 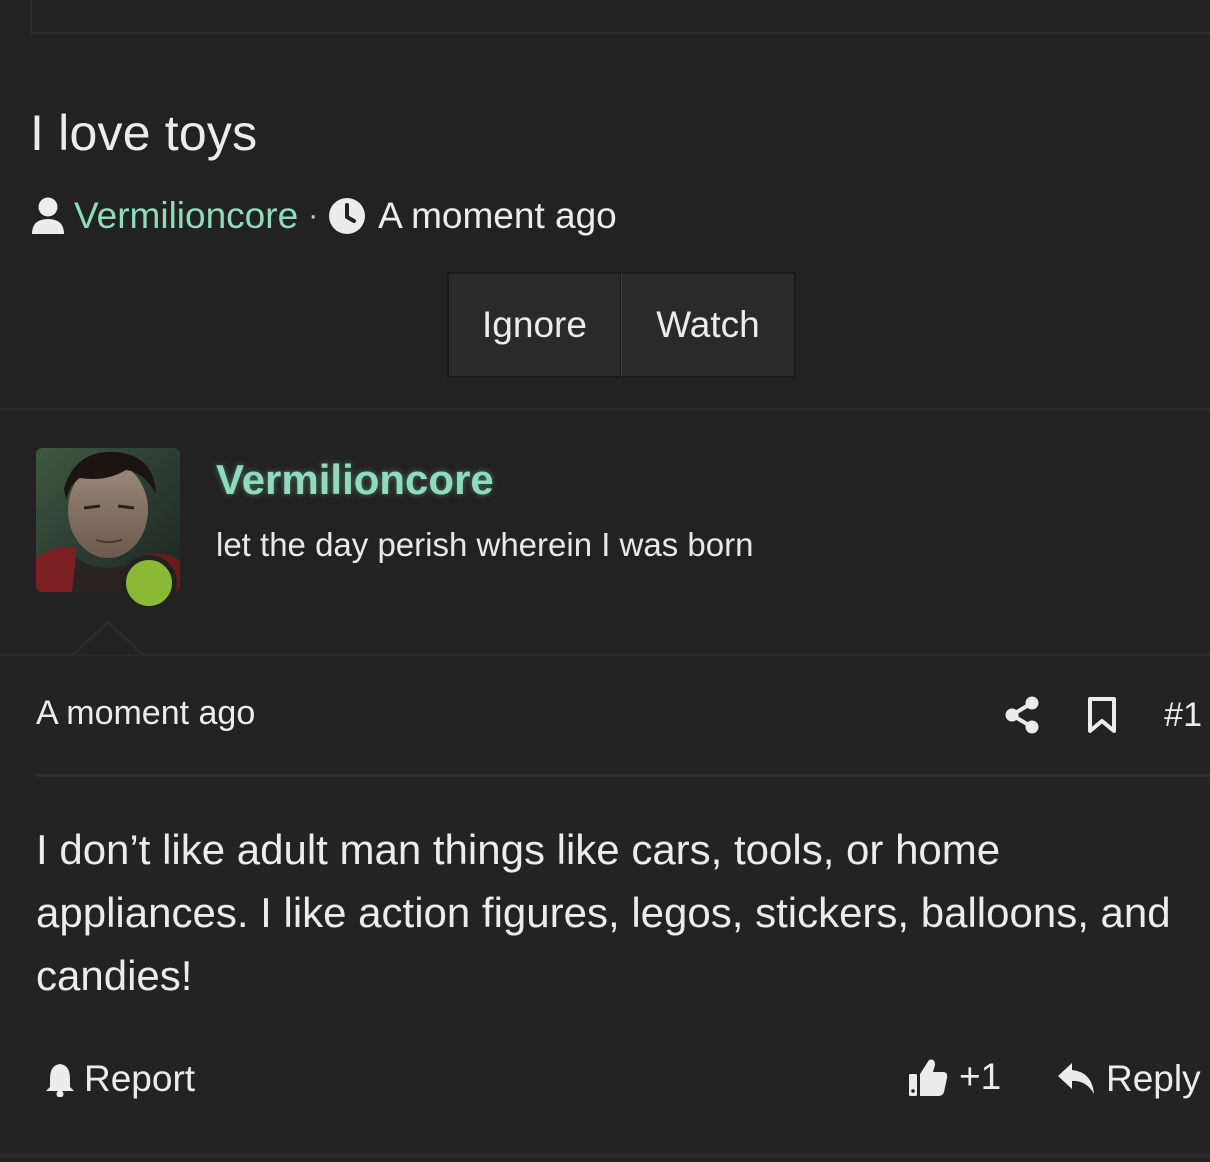 I want to click on report-label: Report, so click(x=140, y=1078).